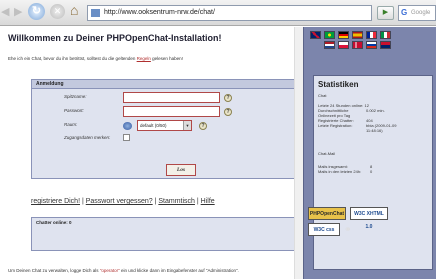  What do you see at coordinates (55, 201) in the screenshot?
I see `register-link: registriere Dich!` at bounding box center [55, 201].